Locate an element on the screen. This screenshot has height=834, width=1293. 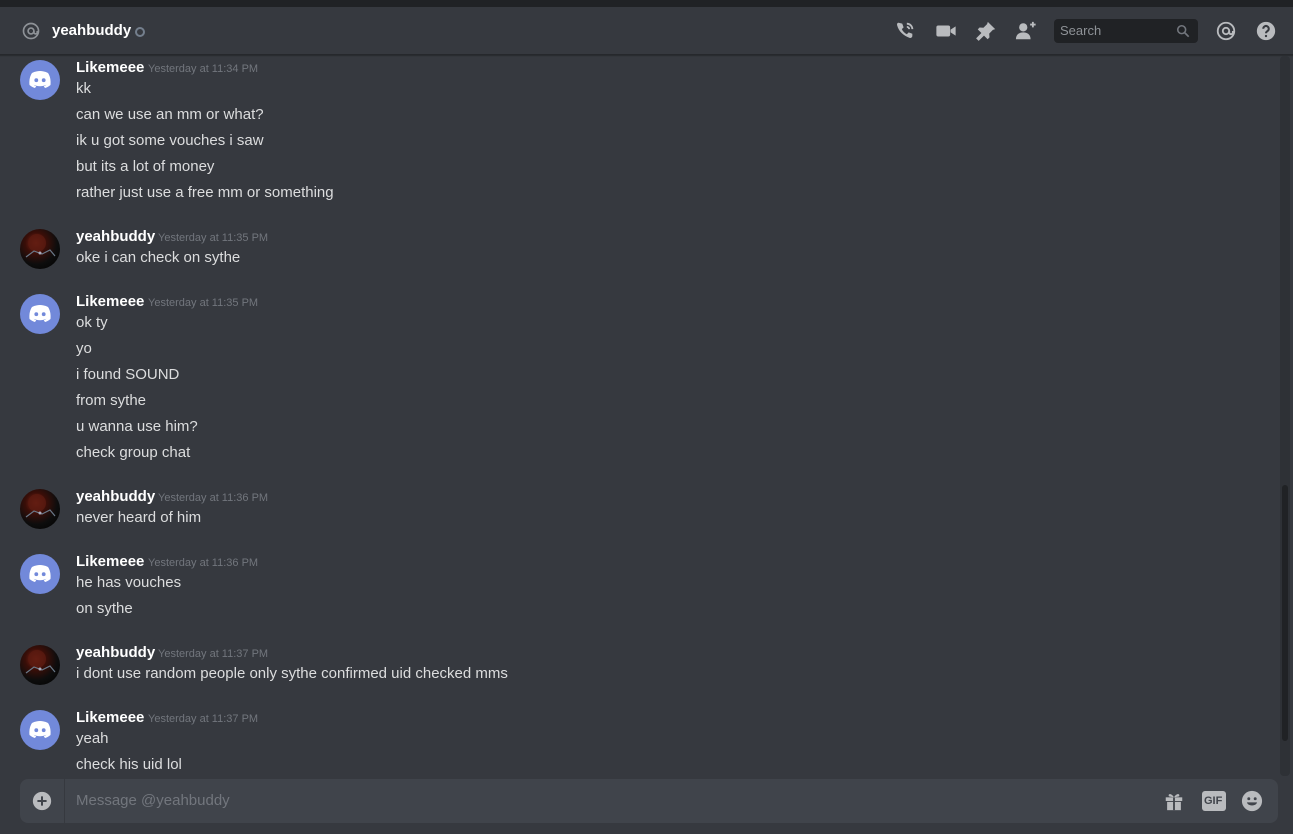
video-call-icon is located at coordinates (946, 31).